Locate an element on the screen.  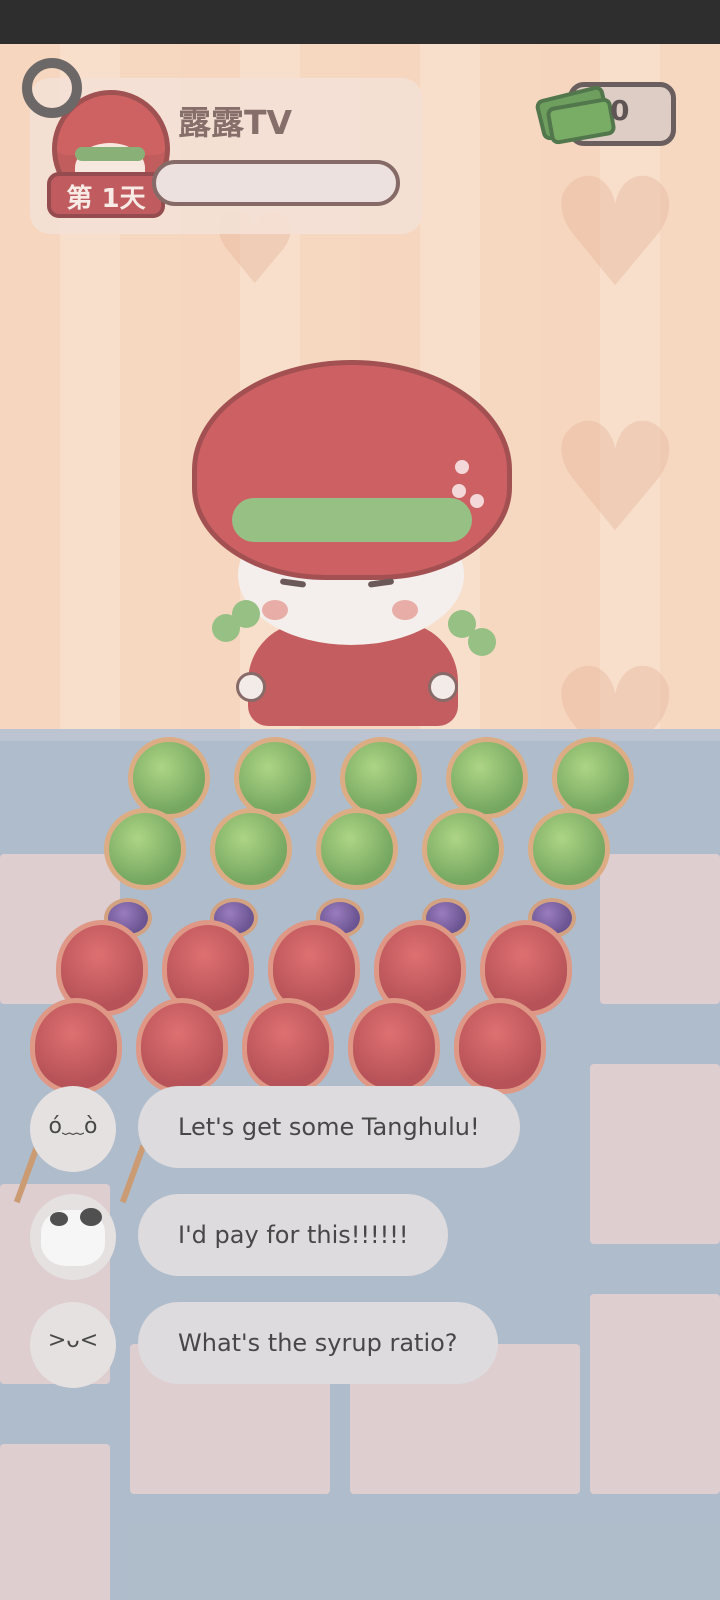
settings-icon is located at coordinates (52, 88).